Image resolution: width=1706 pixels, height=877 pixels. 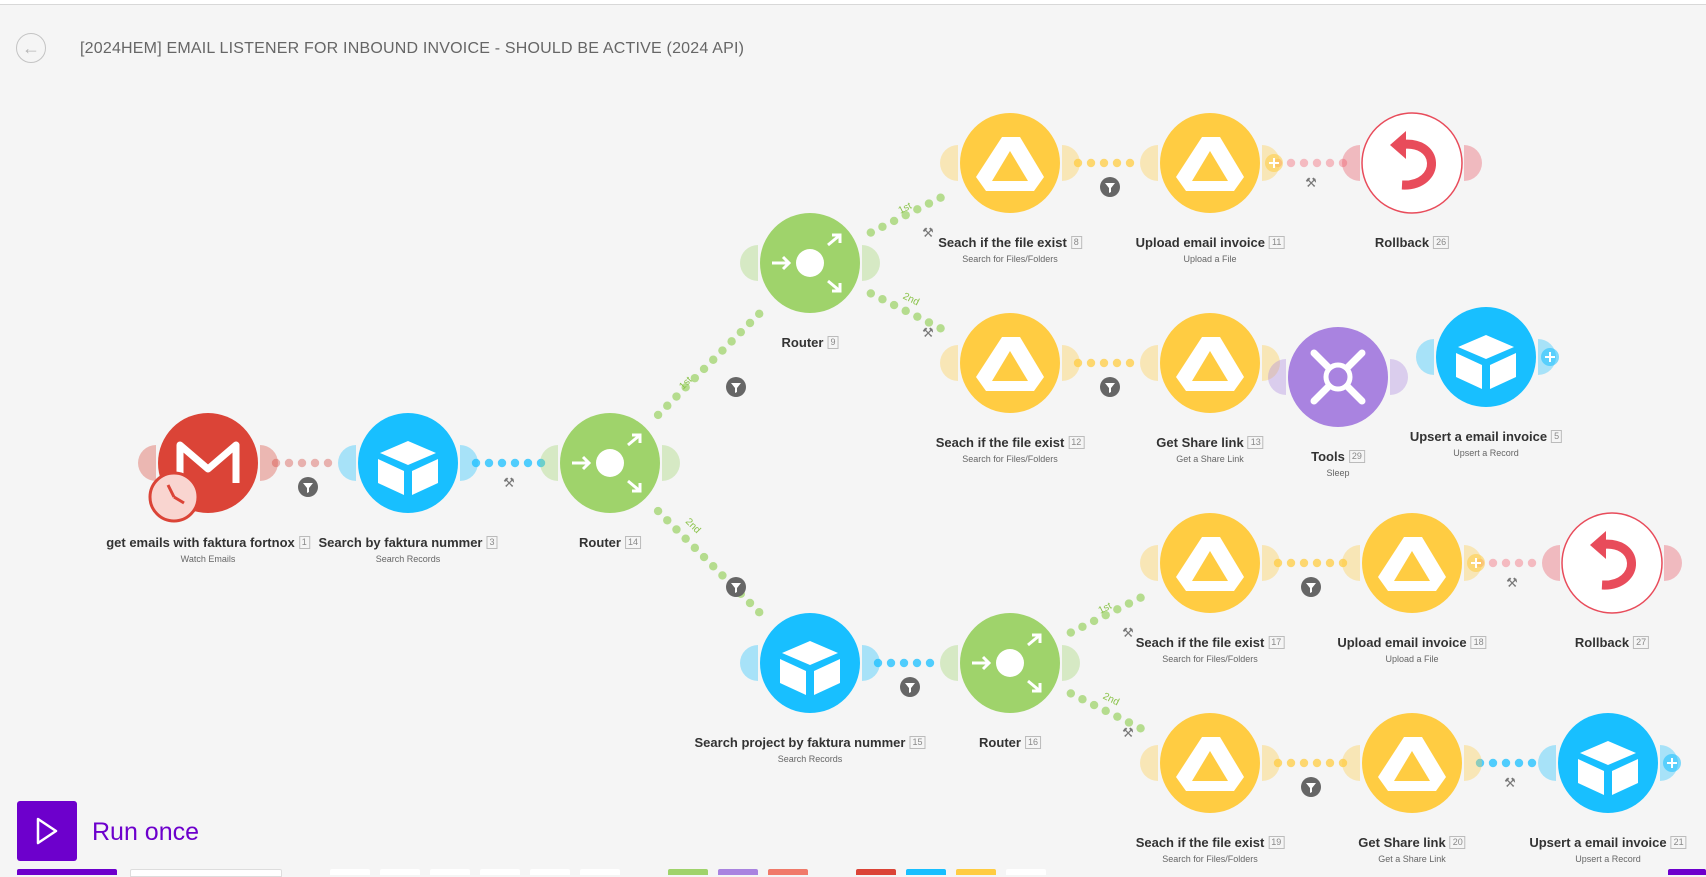 I want to click on connection-d17-d18, so click(x=1310, y=577).